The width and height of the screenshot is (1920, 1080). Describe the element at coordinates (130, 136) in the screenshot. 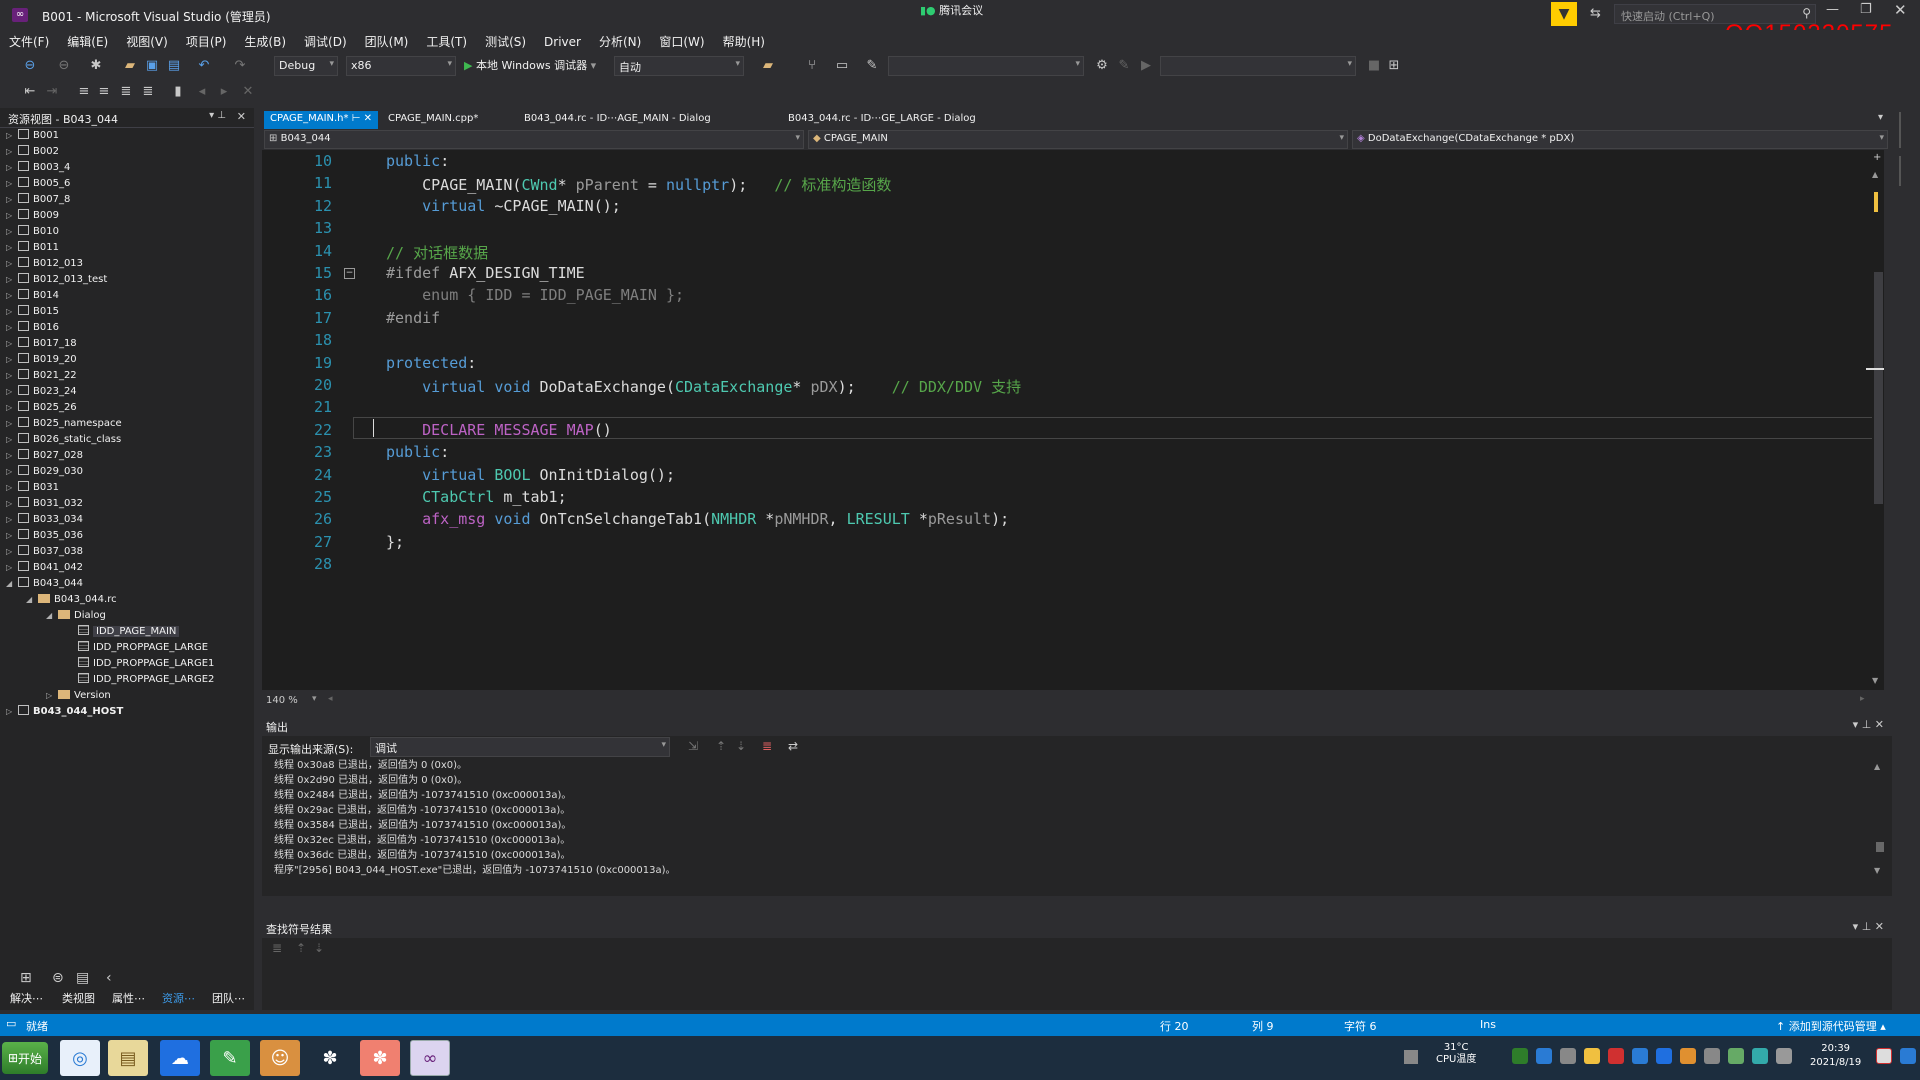

I see `tree-item: ▷ B001` at that location.